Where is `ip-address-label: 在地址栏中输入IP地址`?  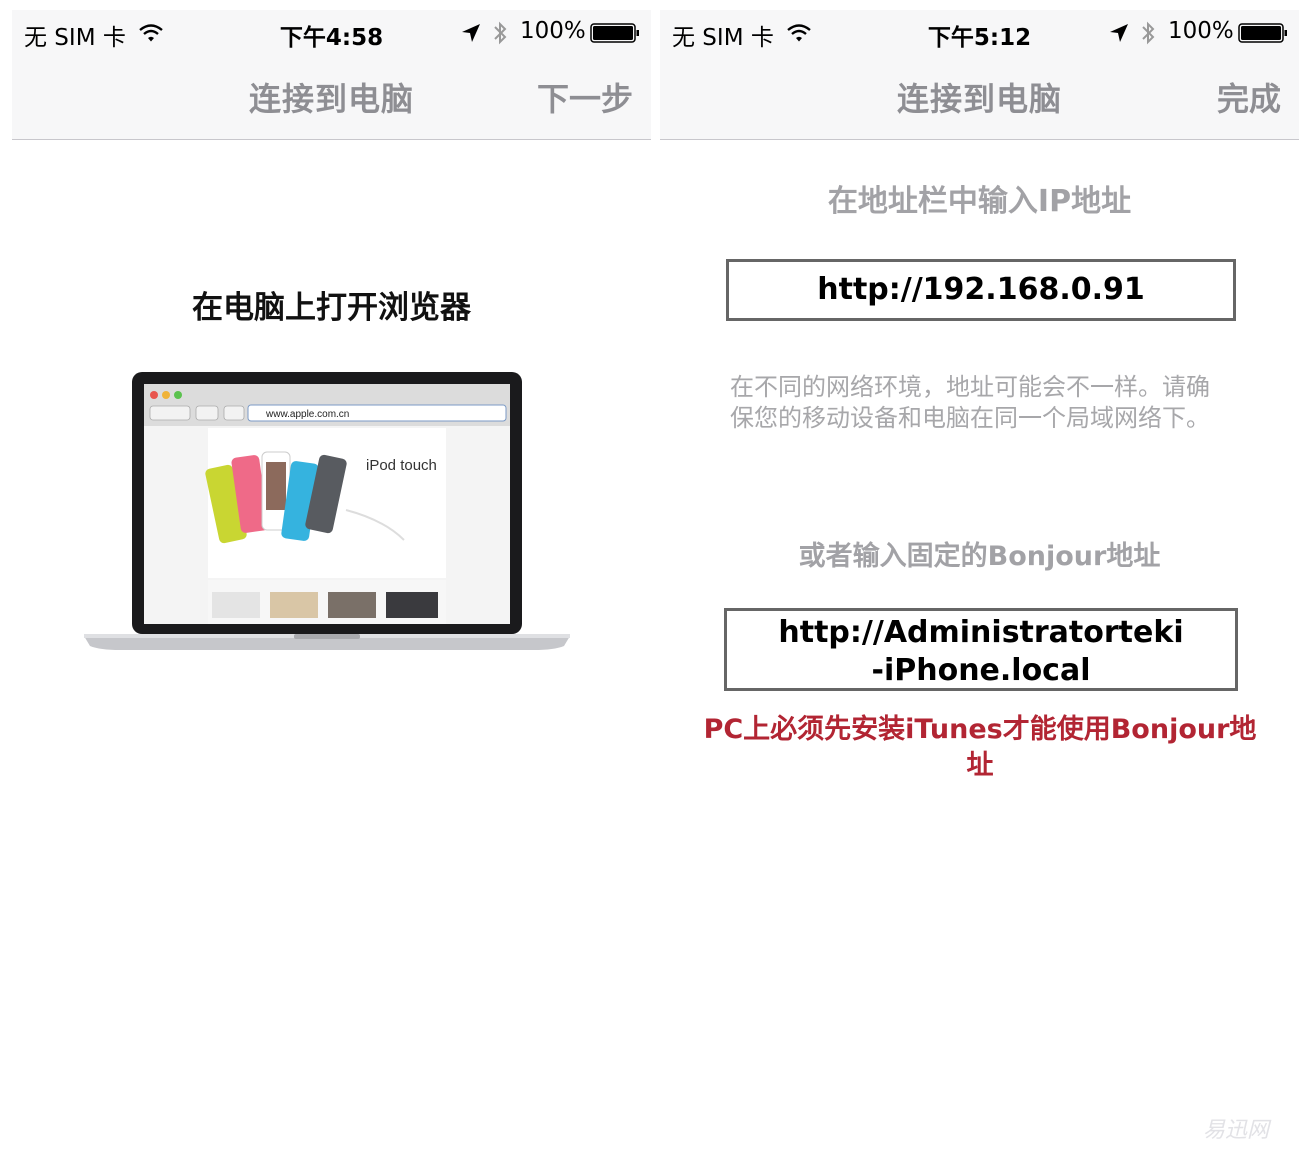 ip-address-label: 在地址栏中输入IP地址 is located at coordinates (979, 201).